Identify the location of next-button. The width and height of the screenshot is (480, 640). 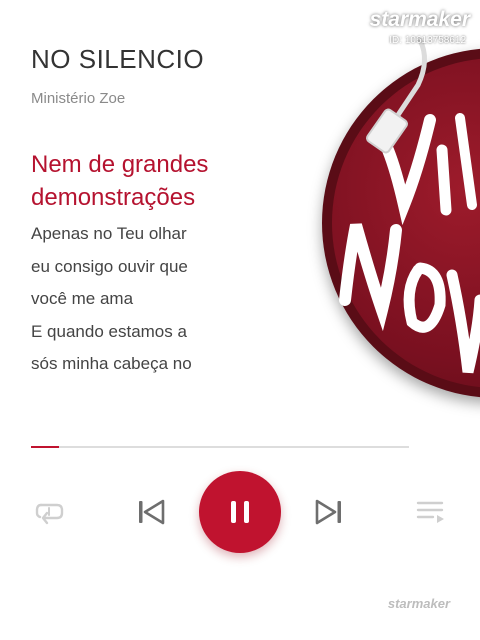
(329, 512).